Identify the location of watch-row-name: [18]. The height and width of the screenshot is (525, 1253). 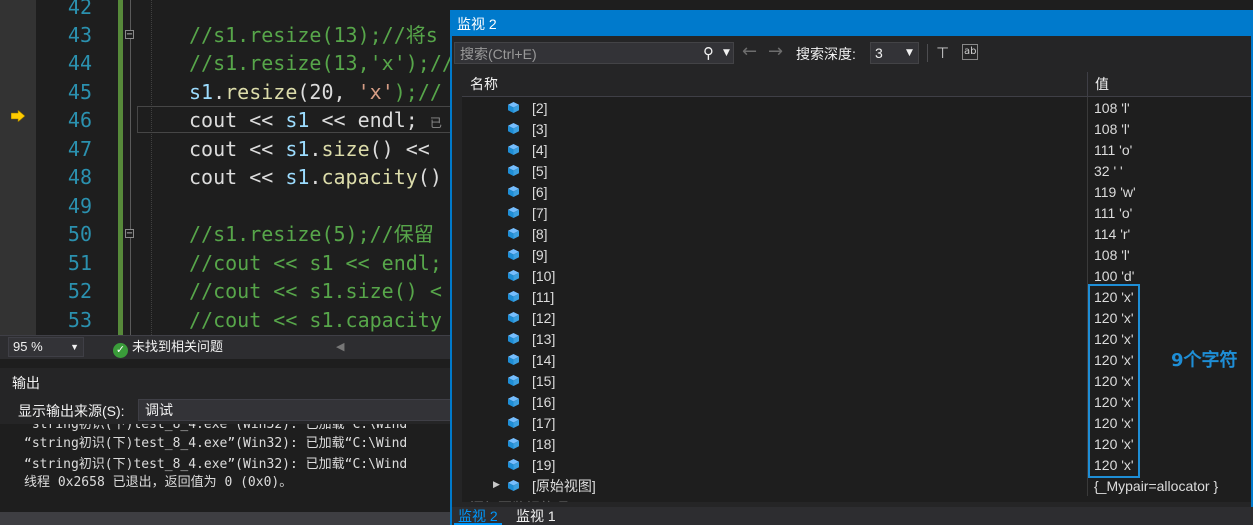
(544, 444).